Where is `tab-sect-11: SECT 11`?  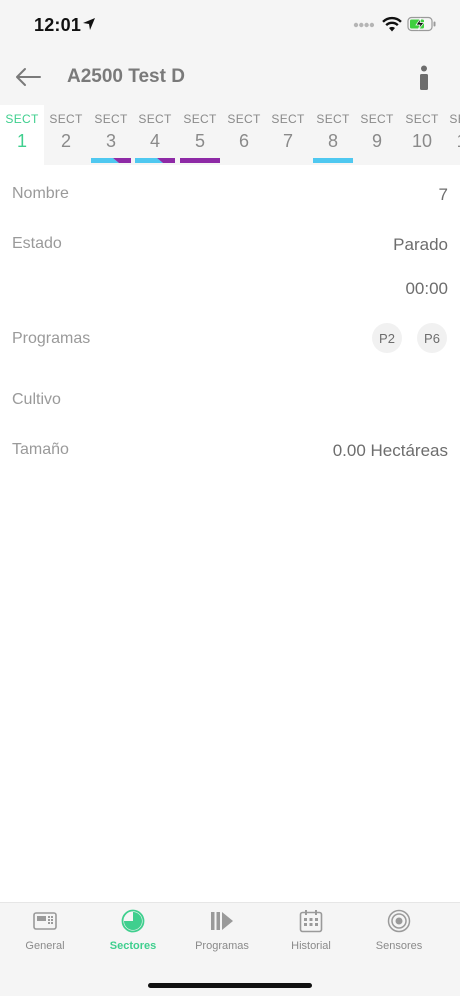
tab-sect-11: SECT 11 is located at coordinates (452, 135).